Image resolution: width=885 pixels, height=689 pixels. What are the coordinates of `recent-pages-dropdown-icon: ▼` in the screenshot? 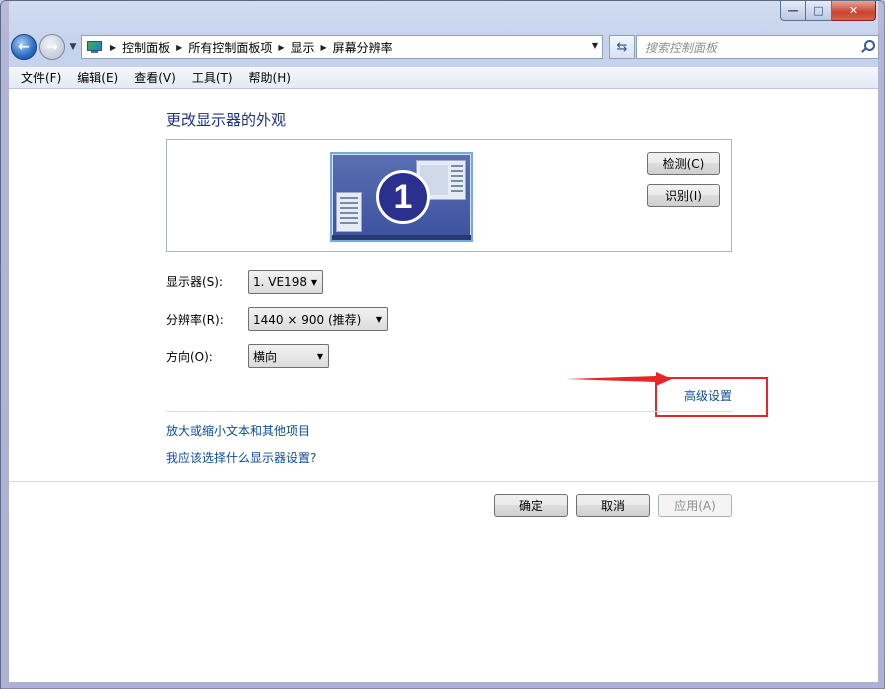 It's located at (73, 47).